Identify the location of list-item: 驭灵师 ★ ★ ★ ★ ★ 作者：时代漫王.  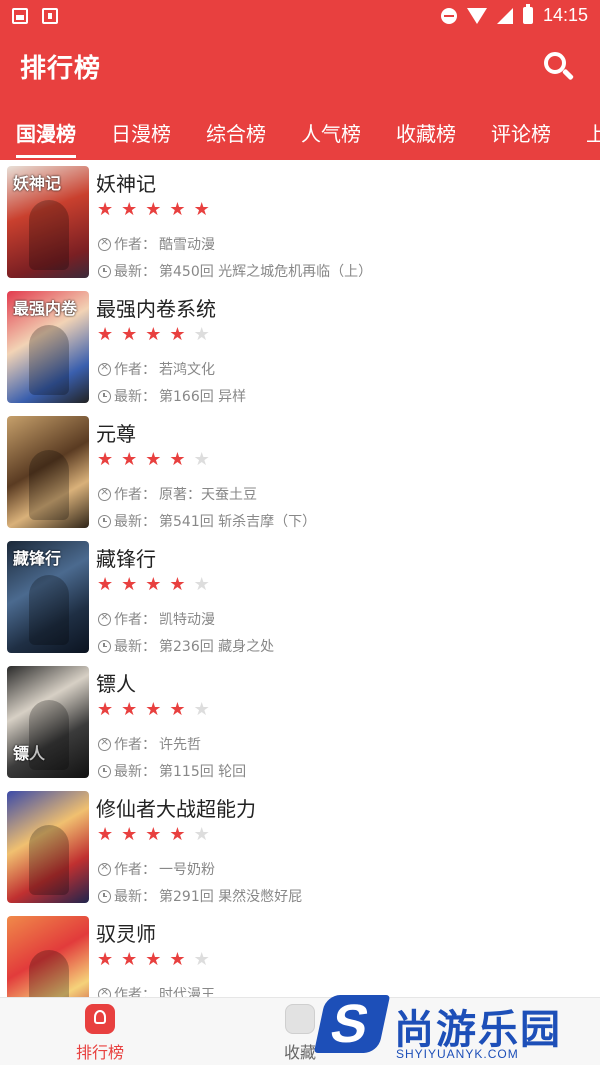
(300, 953).